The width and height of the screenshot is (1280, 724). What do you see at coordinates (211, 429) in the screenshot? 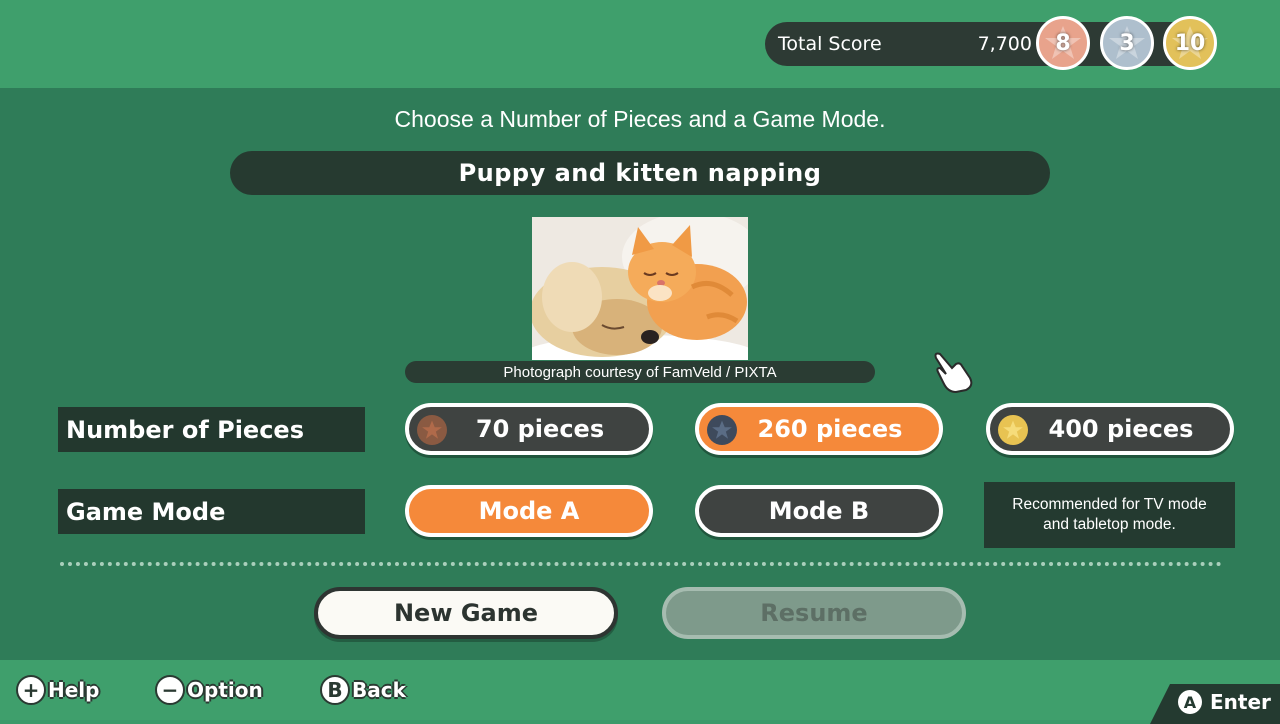
I see `number-of-pieces-label: Number of Pieces` at bounding box center [211, 429].